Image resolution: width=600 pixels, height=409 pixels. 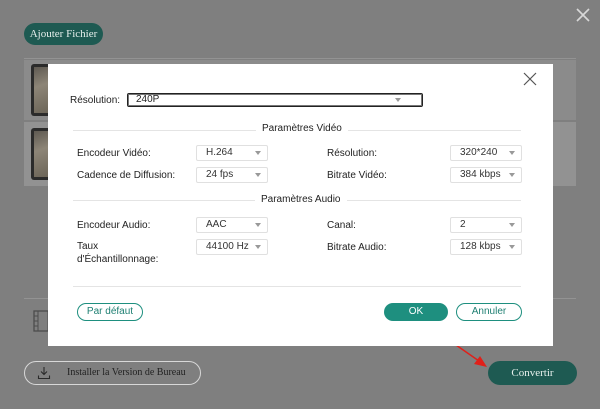 What do you see at coordinates (219, 152) in the screenshot?
I see `video-encoder-value: H.264` at bounding box center [219, 152].